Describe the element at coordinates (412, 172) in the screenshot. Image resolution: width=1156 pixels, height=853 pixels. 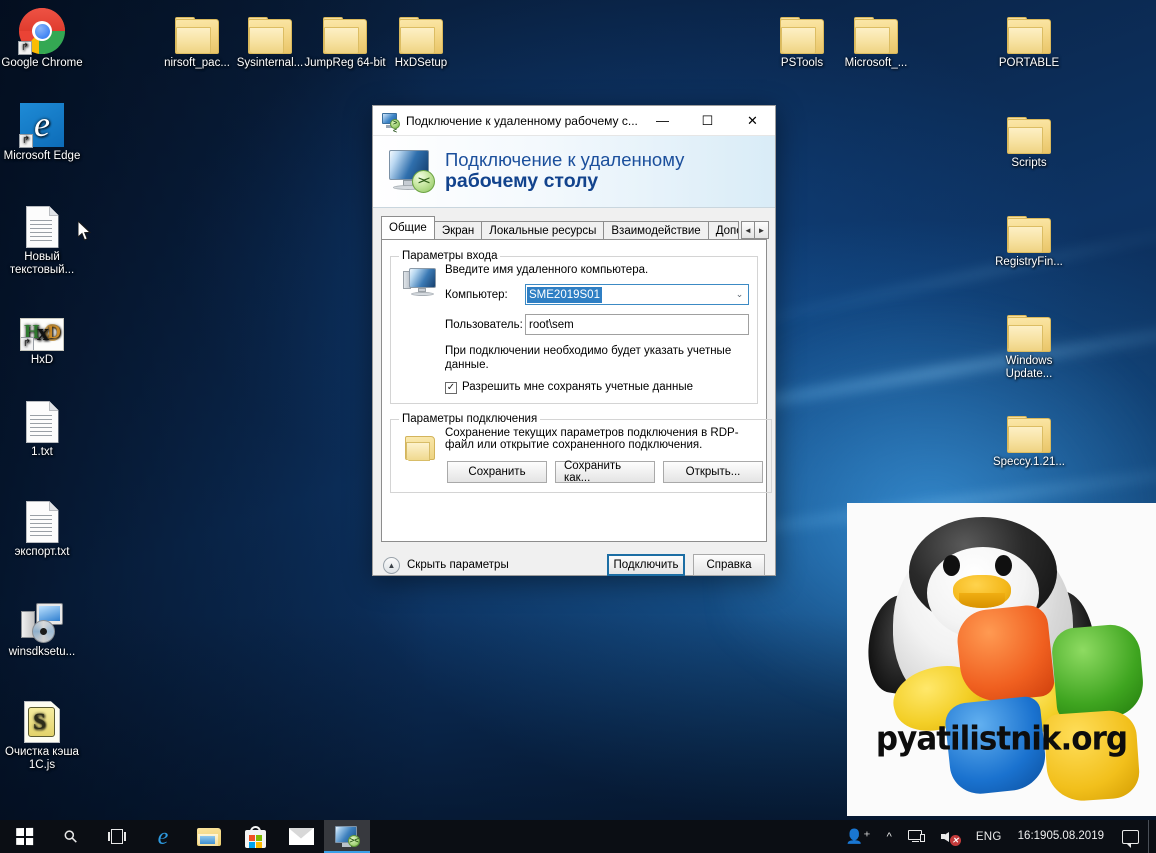
I see `remote-desktop-large-icon: ><` at that location.